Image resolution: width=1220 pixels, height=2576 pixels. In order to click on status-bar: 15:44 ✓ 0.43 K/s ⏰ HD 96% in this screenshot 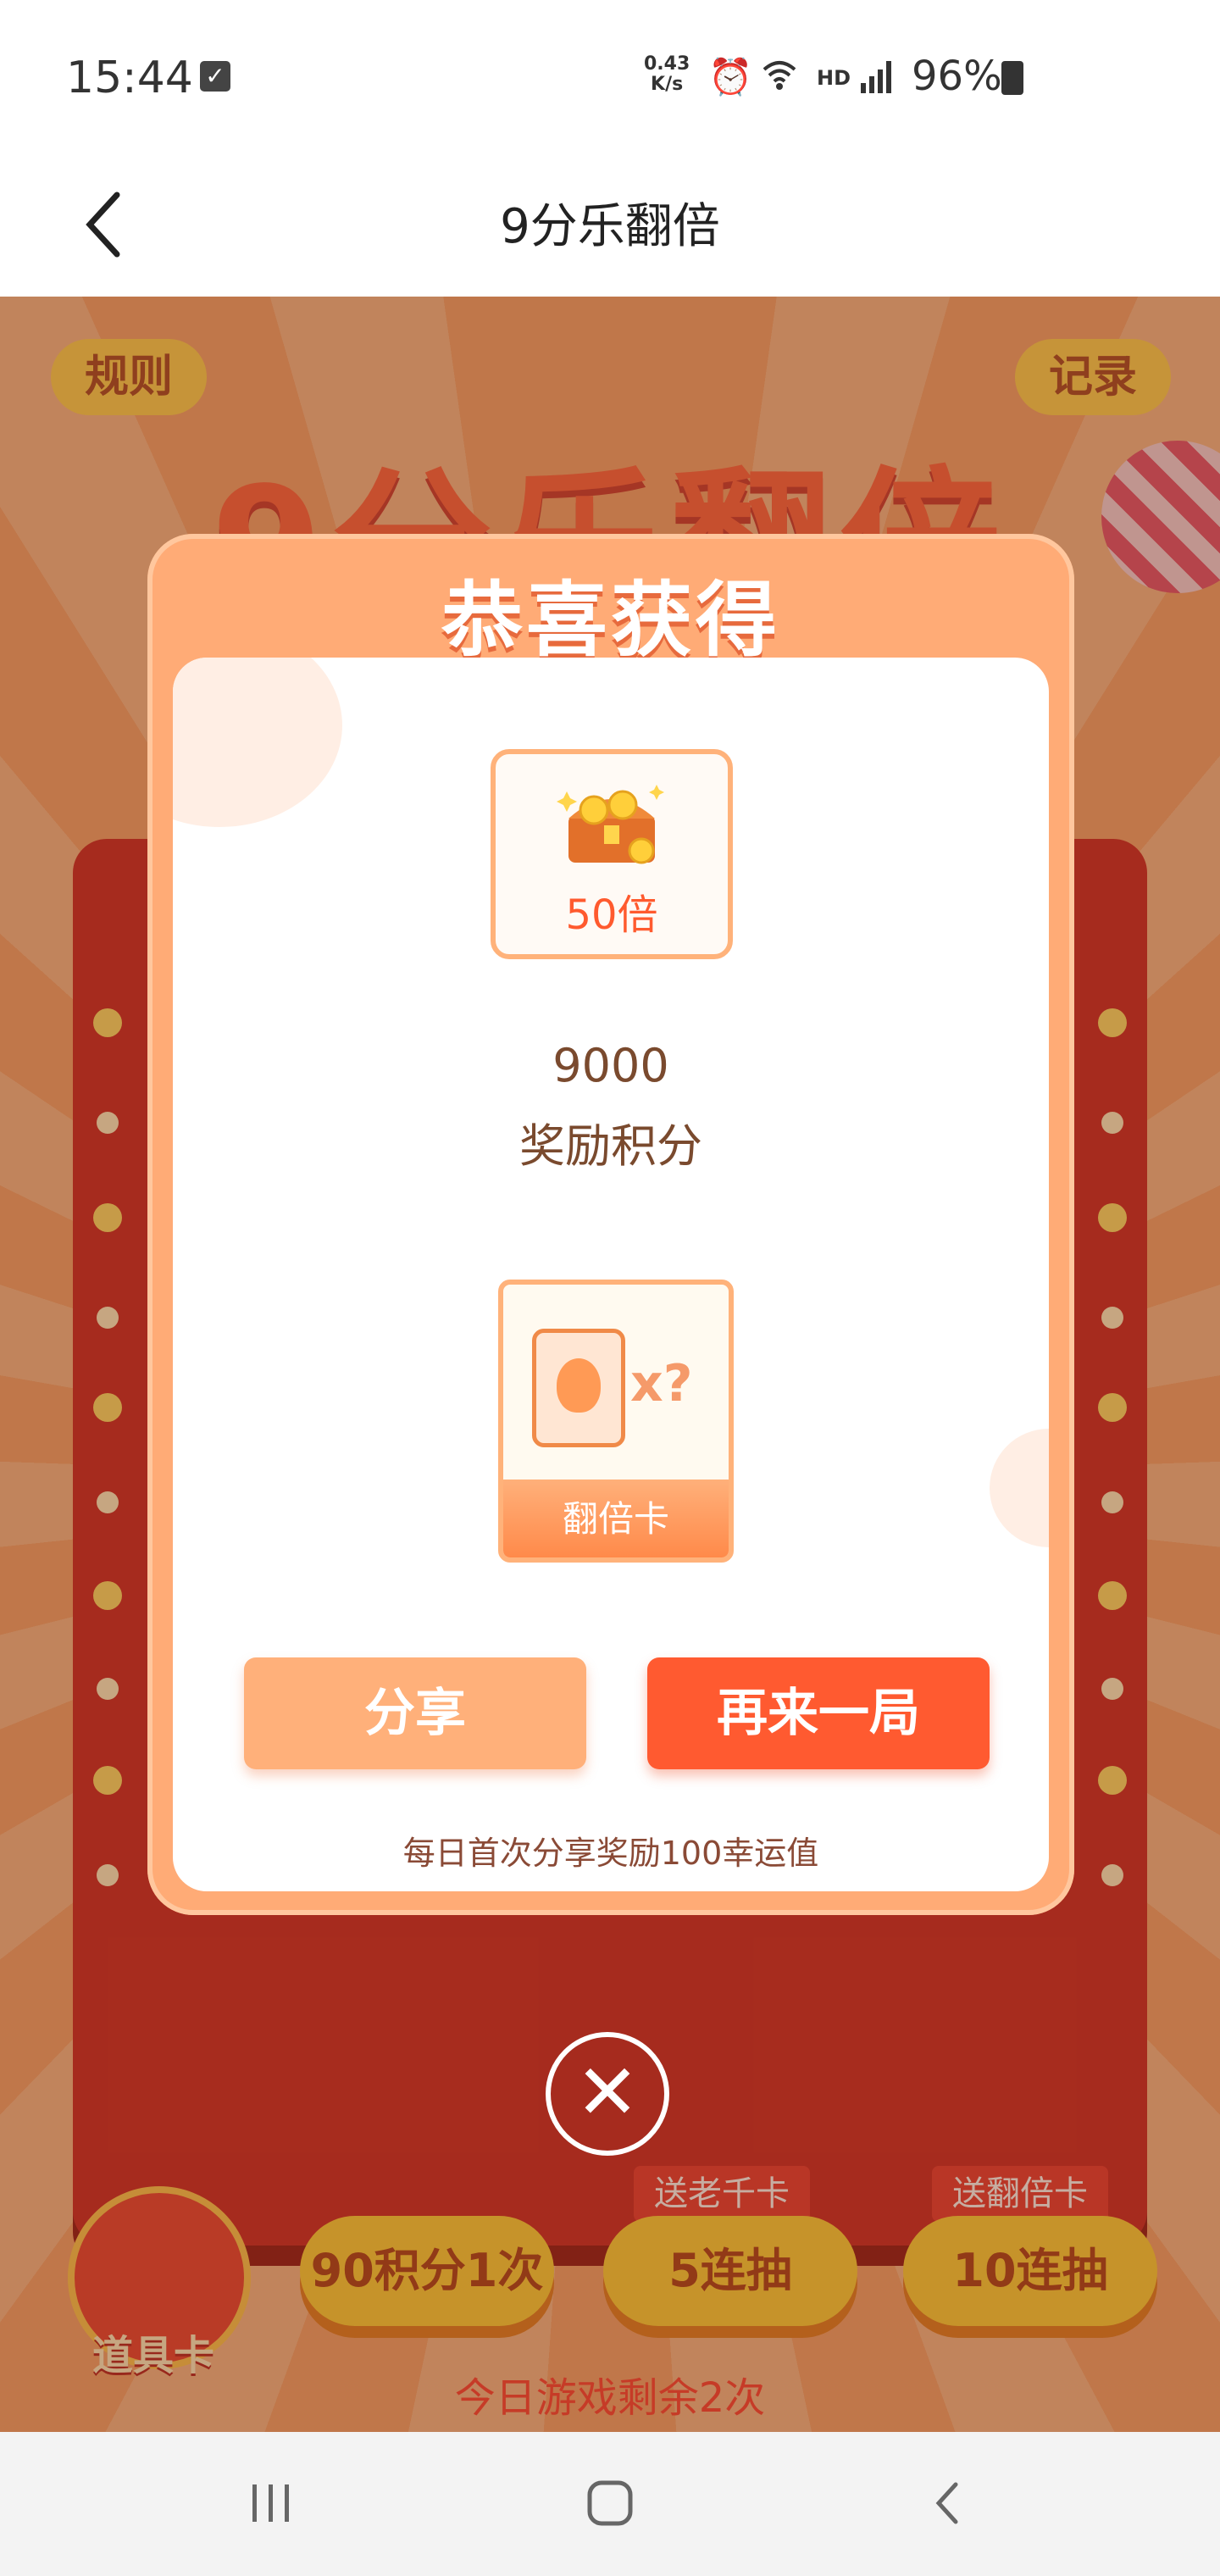, I will do `click(610, 76)`.